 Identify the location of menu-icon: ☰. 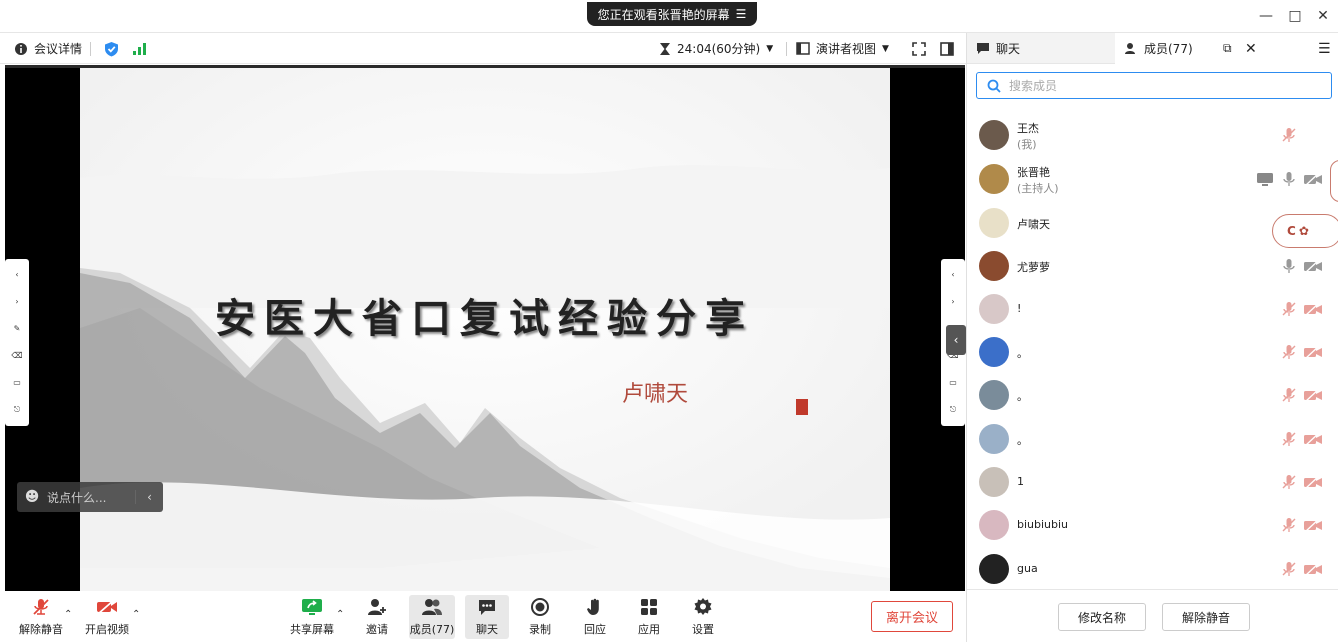
(741, 14).